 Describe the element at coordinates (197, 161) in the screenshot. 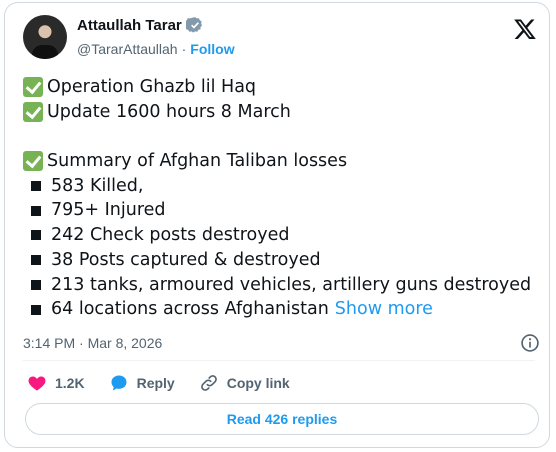

I see `tweet-line-text: Summary of Afghan Taliban losses` at that location.